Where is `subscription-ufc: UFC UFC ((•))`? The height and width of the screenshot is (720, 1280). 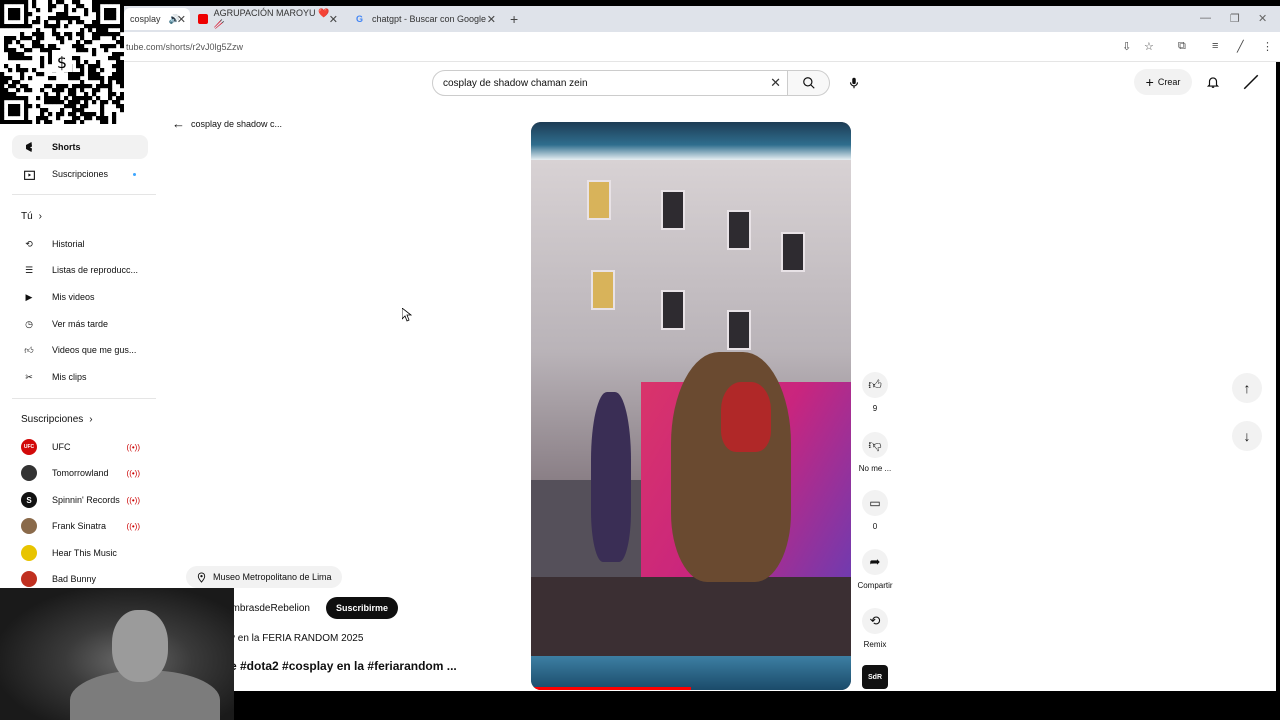
subscription-ufc: UFC UFC ((•)) is located at coordinates (80, 447).